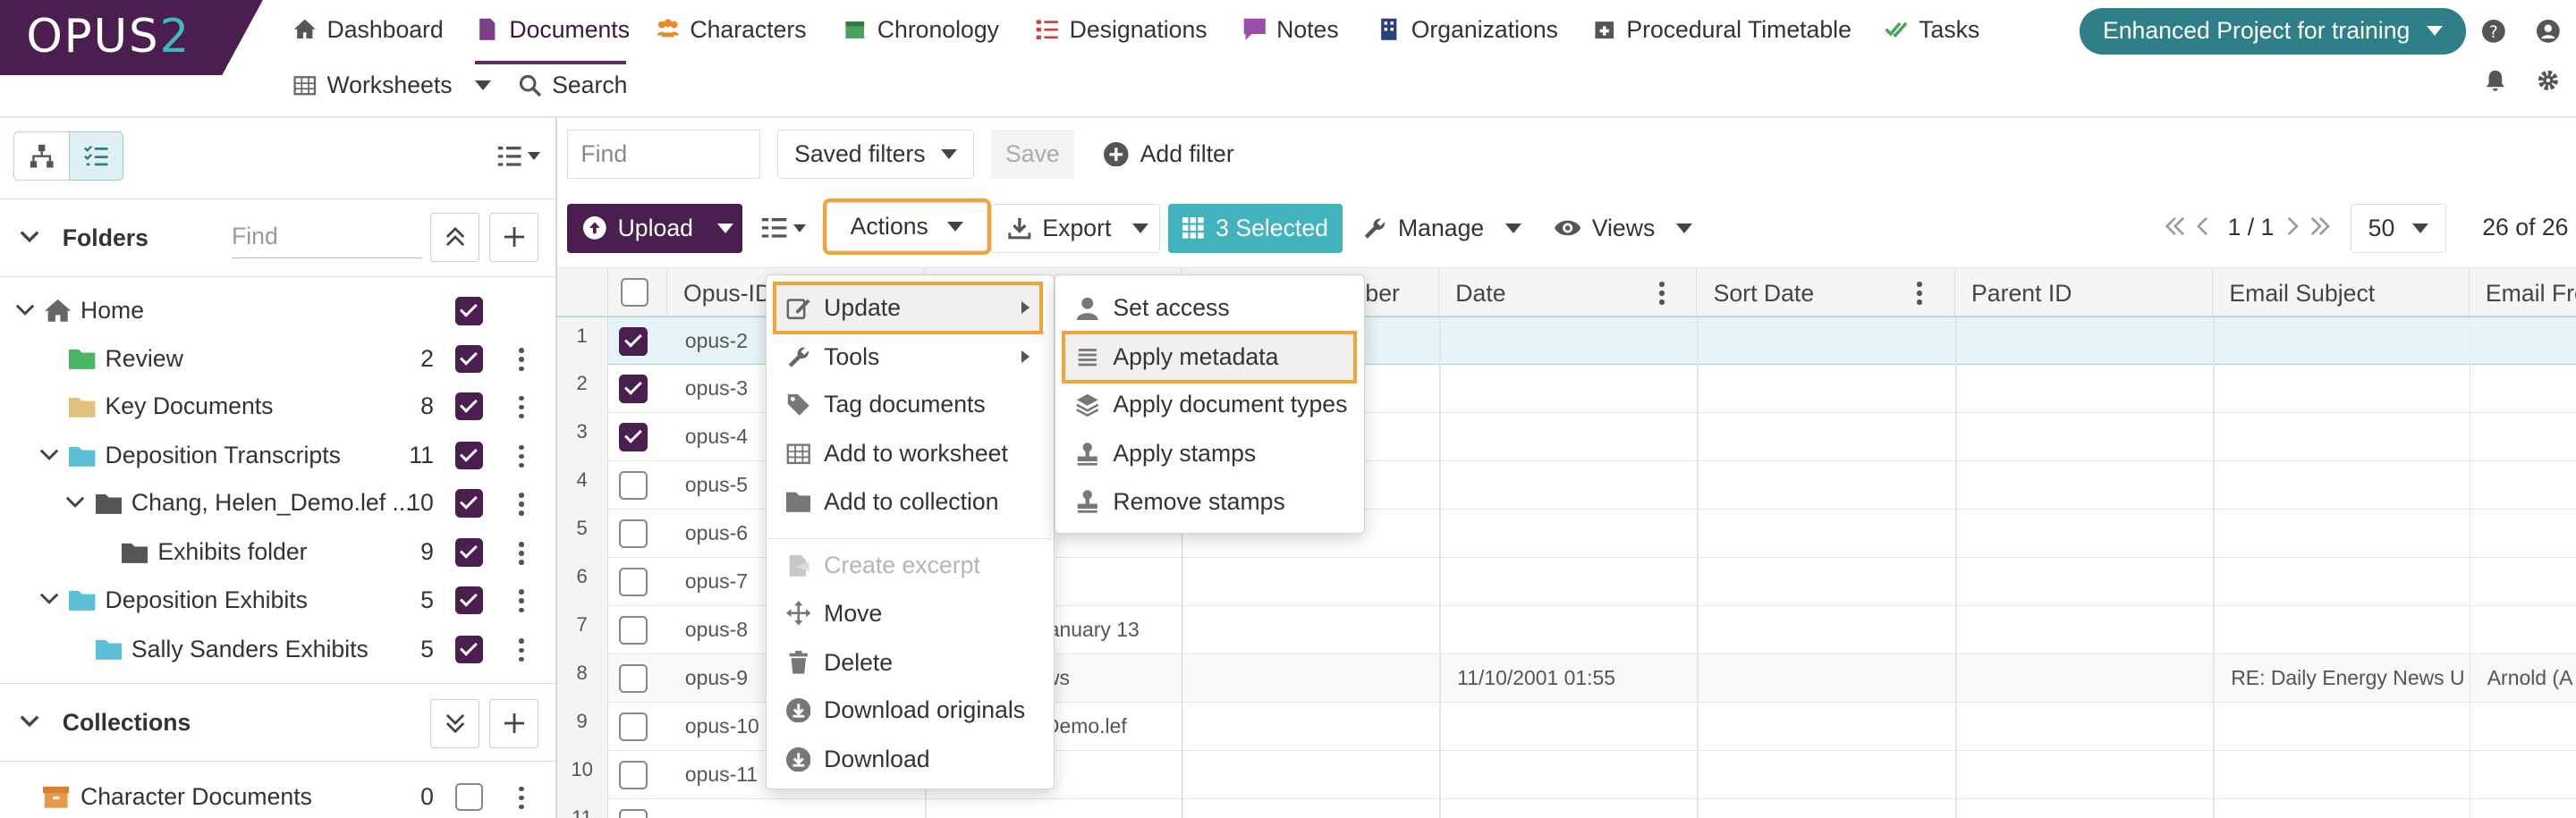 The height and width of the screenshot is (818, 2576). Describe the element at coordinates (2548, 80) in the screenshot. I see `gear-icon` at that location.